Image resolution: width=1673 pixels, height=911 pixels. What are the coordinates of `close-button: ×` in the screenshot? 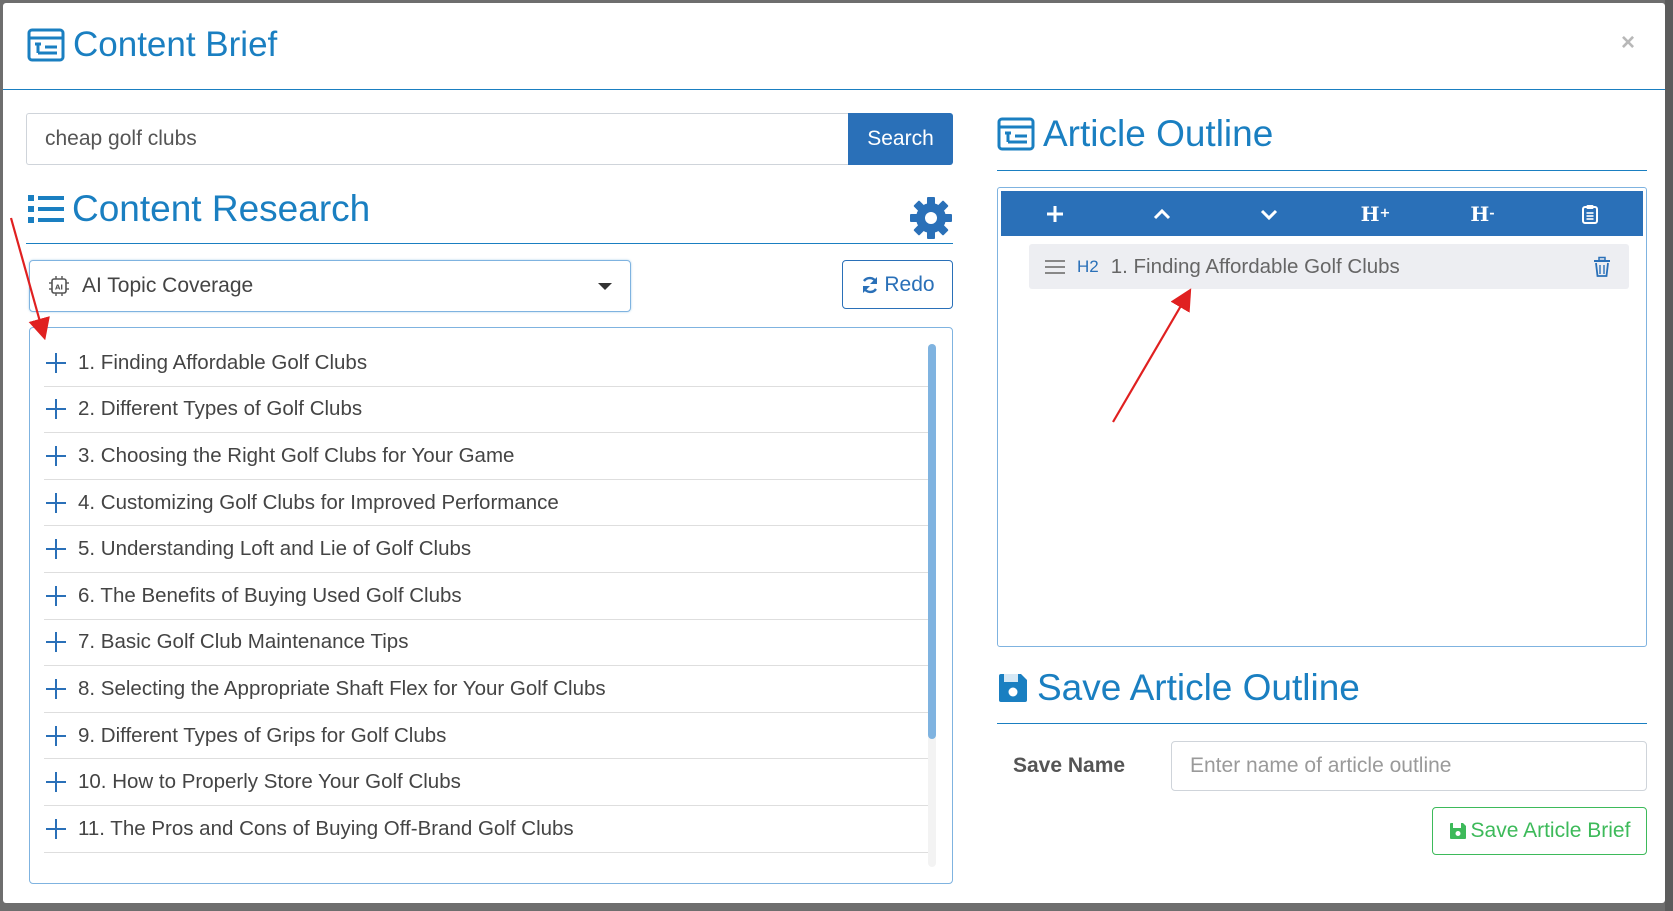 It's located at (1628, 43).